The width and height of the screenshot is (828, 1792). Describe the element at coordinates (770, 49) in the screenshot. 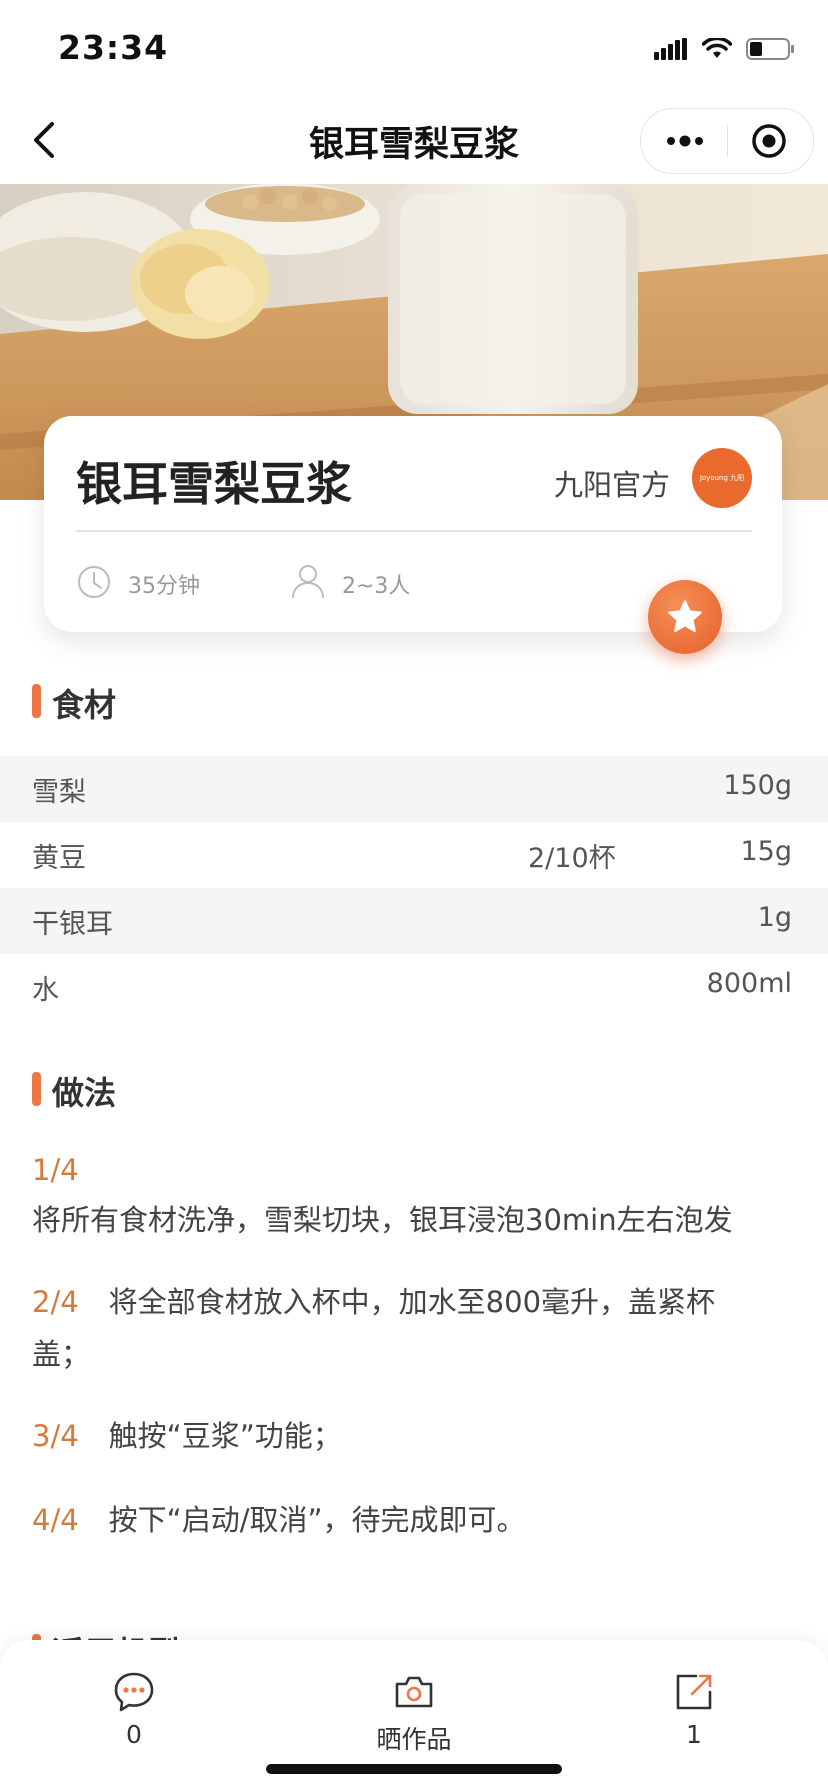

I see `battery-icon` at that location.